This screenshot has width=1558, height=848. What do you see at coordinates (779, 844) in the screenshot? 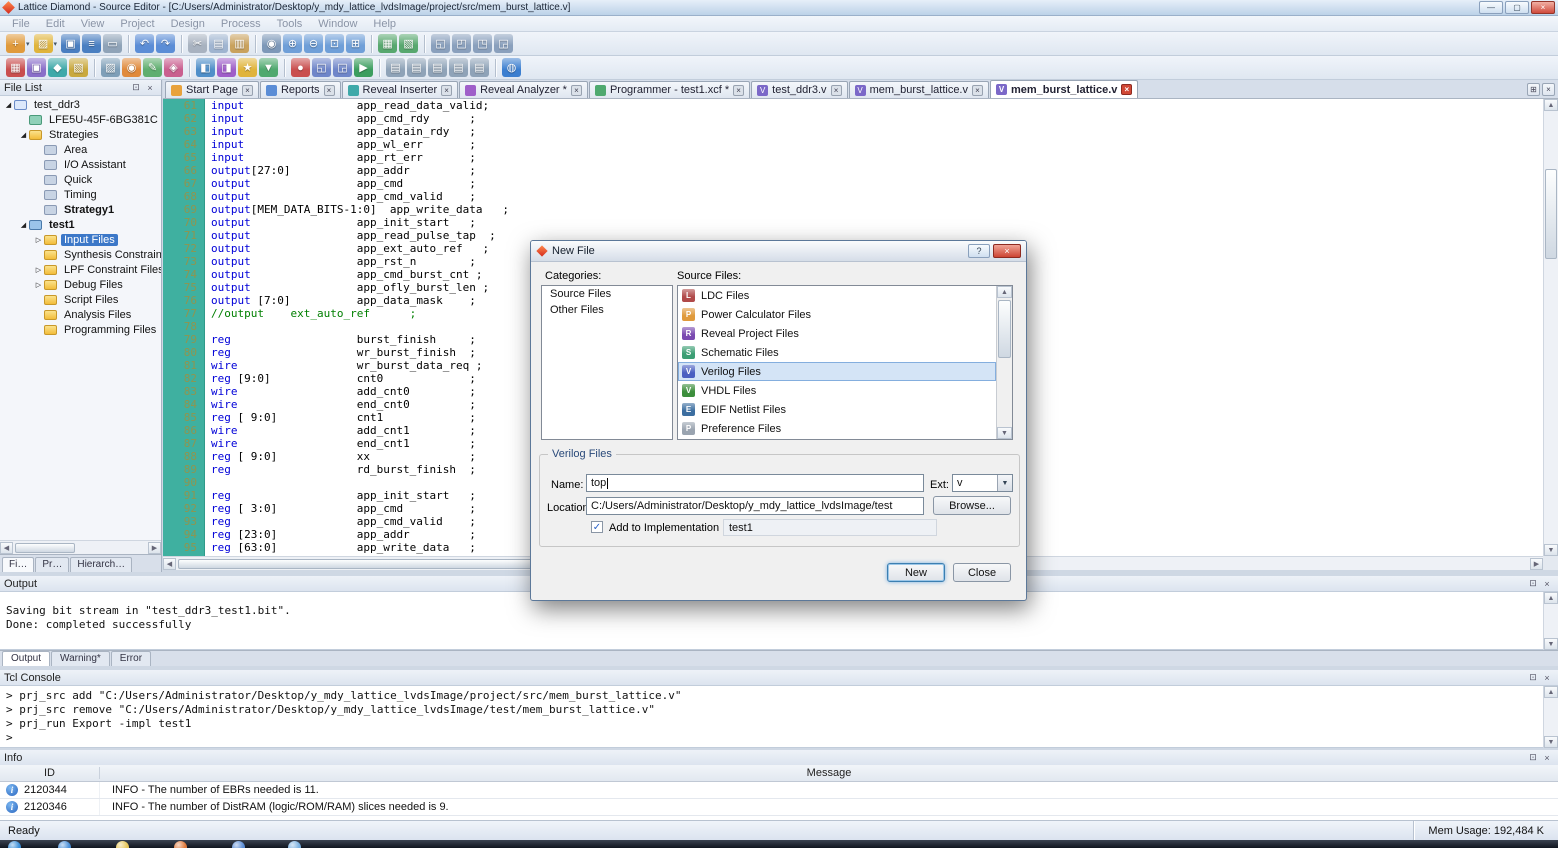
I see `windows-taskbar` at bounding box center [779, 844].